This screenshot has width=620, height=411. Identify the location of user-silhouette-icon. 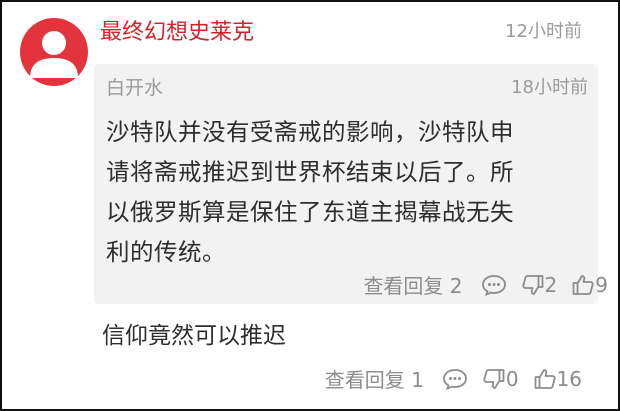
(54, 54).